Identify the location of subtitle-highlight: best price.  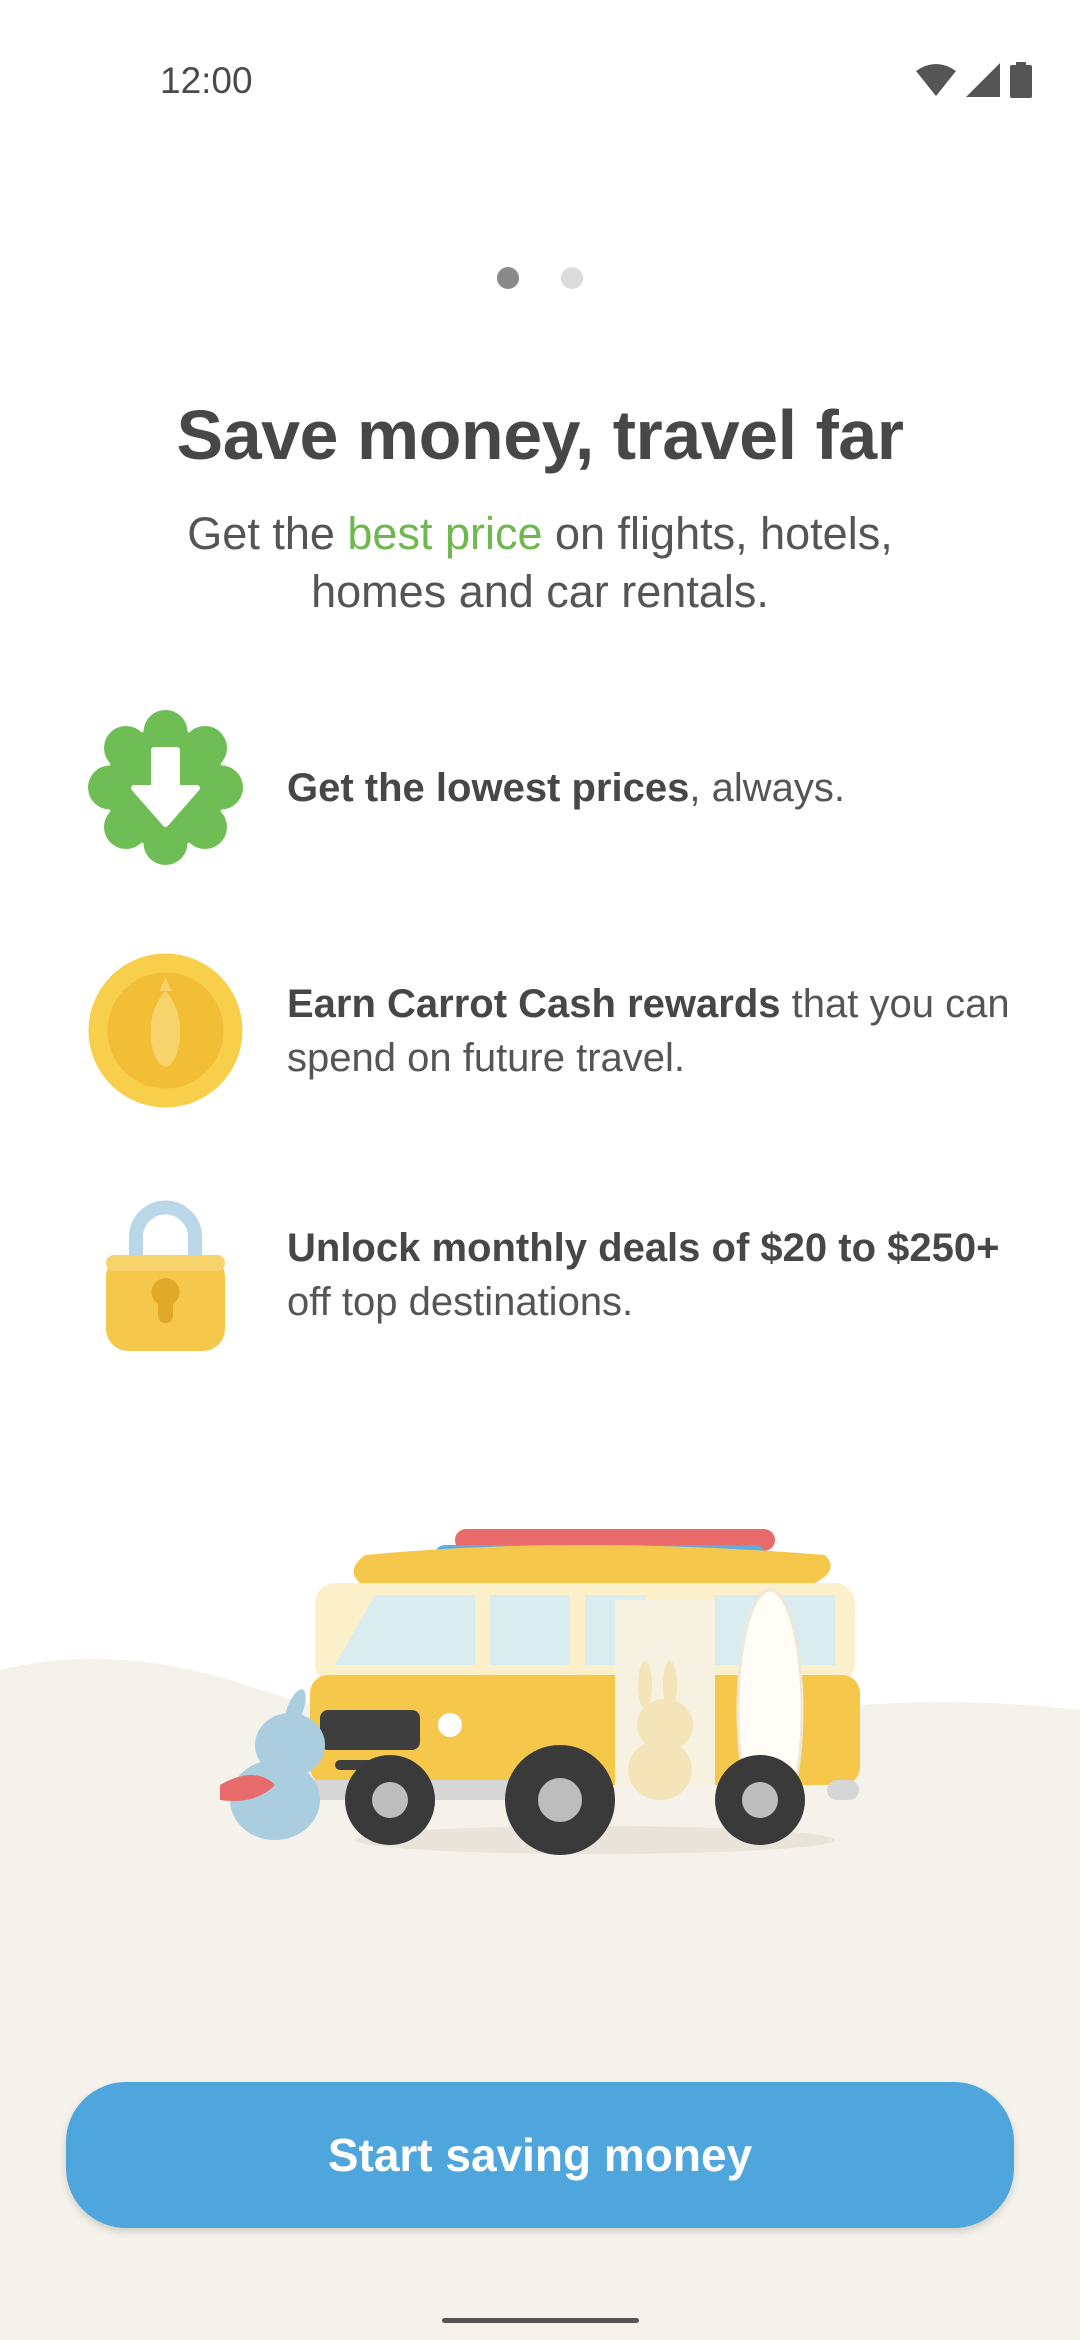
(445, 533).